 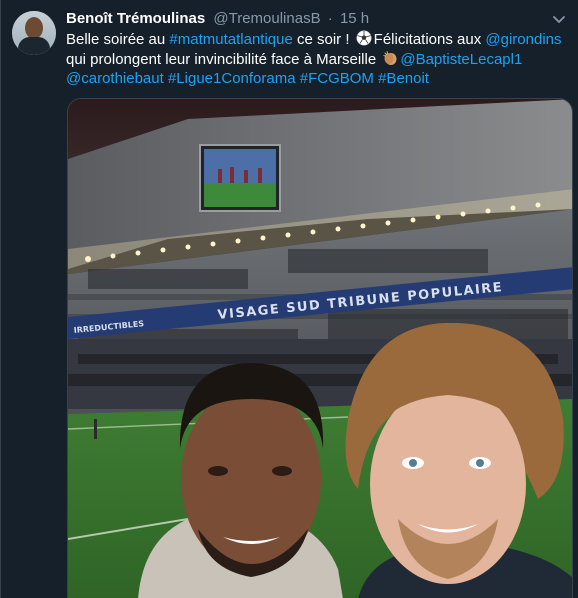 What do you see at coordinates (232, 78) in the screenshot?
I see `hashtag-ligue1conforama: #Ligue1Conforama` at bounding box center [232, 78].